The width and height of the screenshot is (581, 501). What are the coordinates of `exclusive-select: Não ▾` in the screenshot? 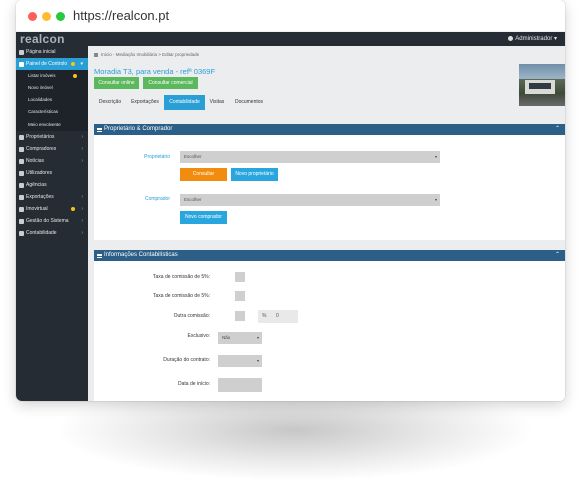 It's located at (240, 338).